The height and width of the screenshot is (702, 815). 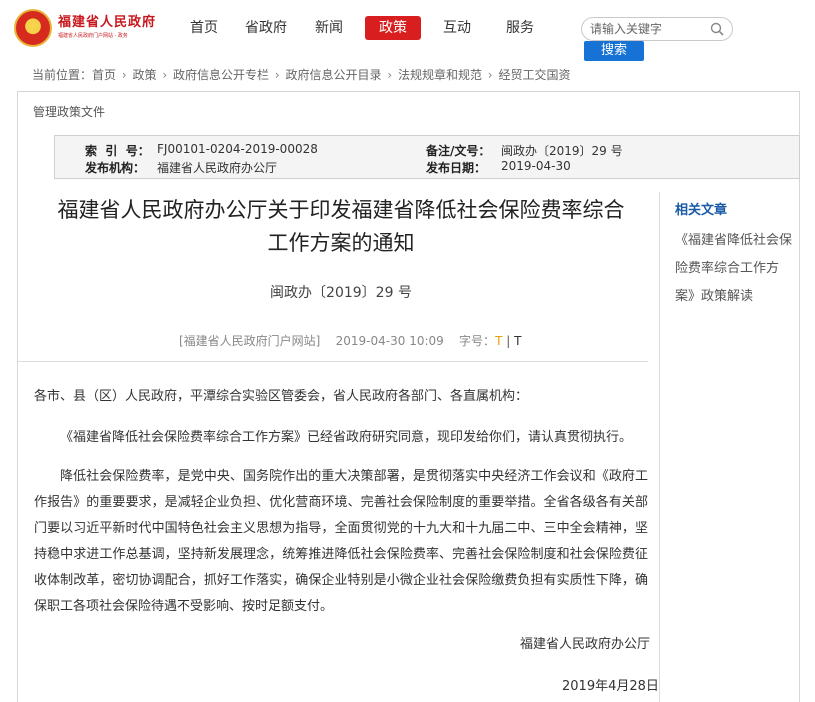 What do you see at coordinates (614, 51) in the screenshot?
I see `search-button: 搜索` at bounding box center [614, 51].